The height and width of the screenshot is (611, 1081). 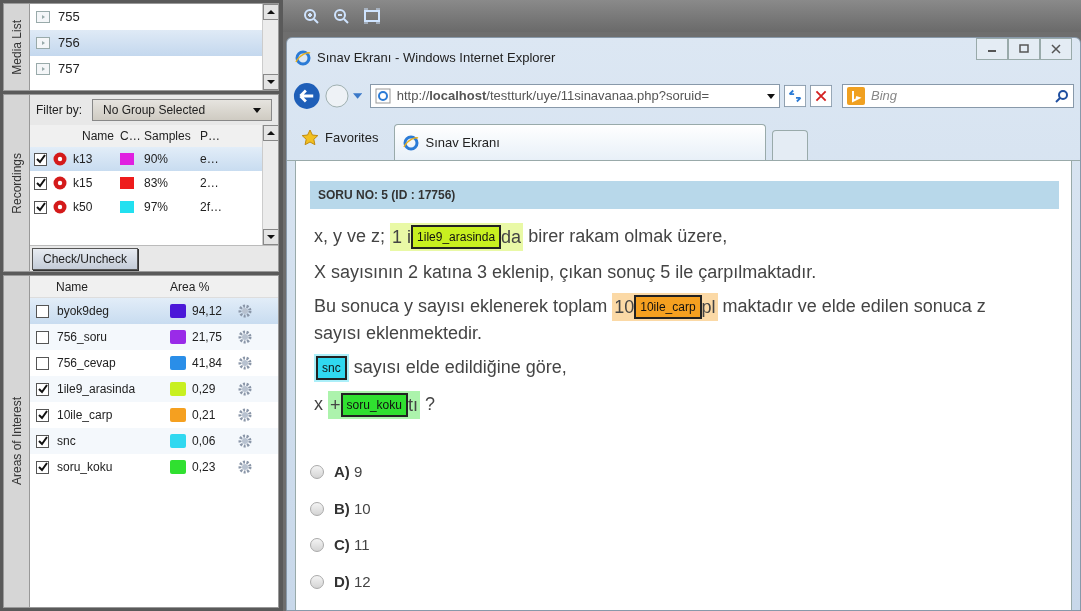 What do you see at coordinates (60, 207) in the screenshot?
I see `record-icon` at bounding box center [60, 207].